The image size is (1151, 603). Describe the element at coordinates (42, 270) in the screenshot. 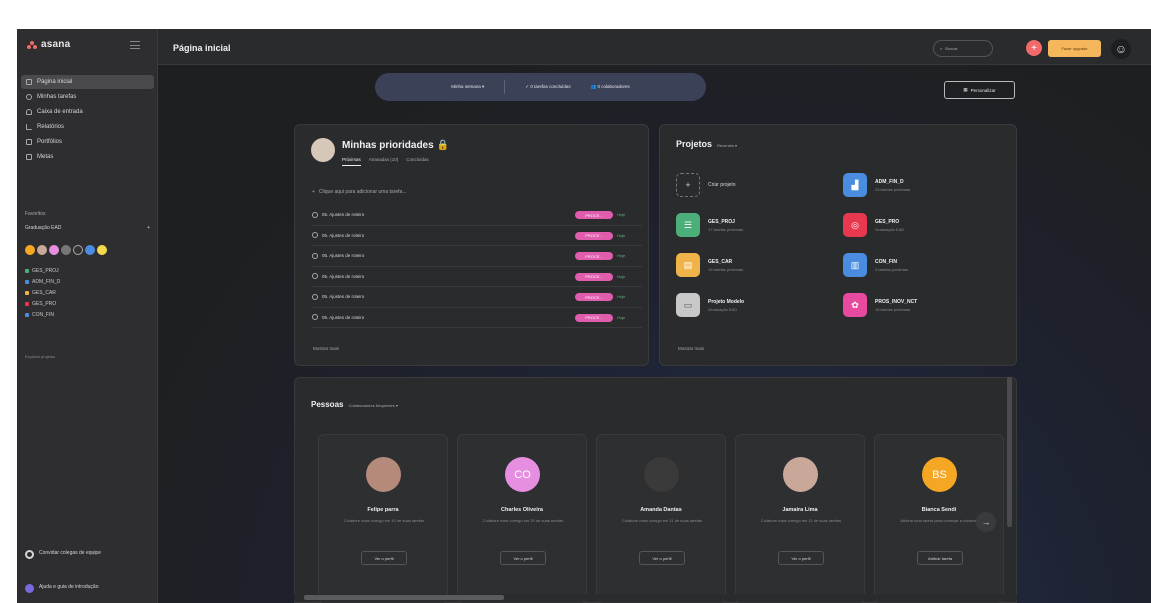

I see `sidebar-project: GES_PROJ` at that location.